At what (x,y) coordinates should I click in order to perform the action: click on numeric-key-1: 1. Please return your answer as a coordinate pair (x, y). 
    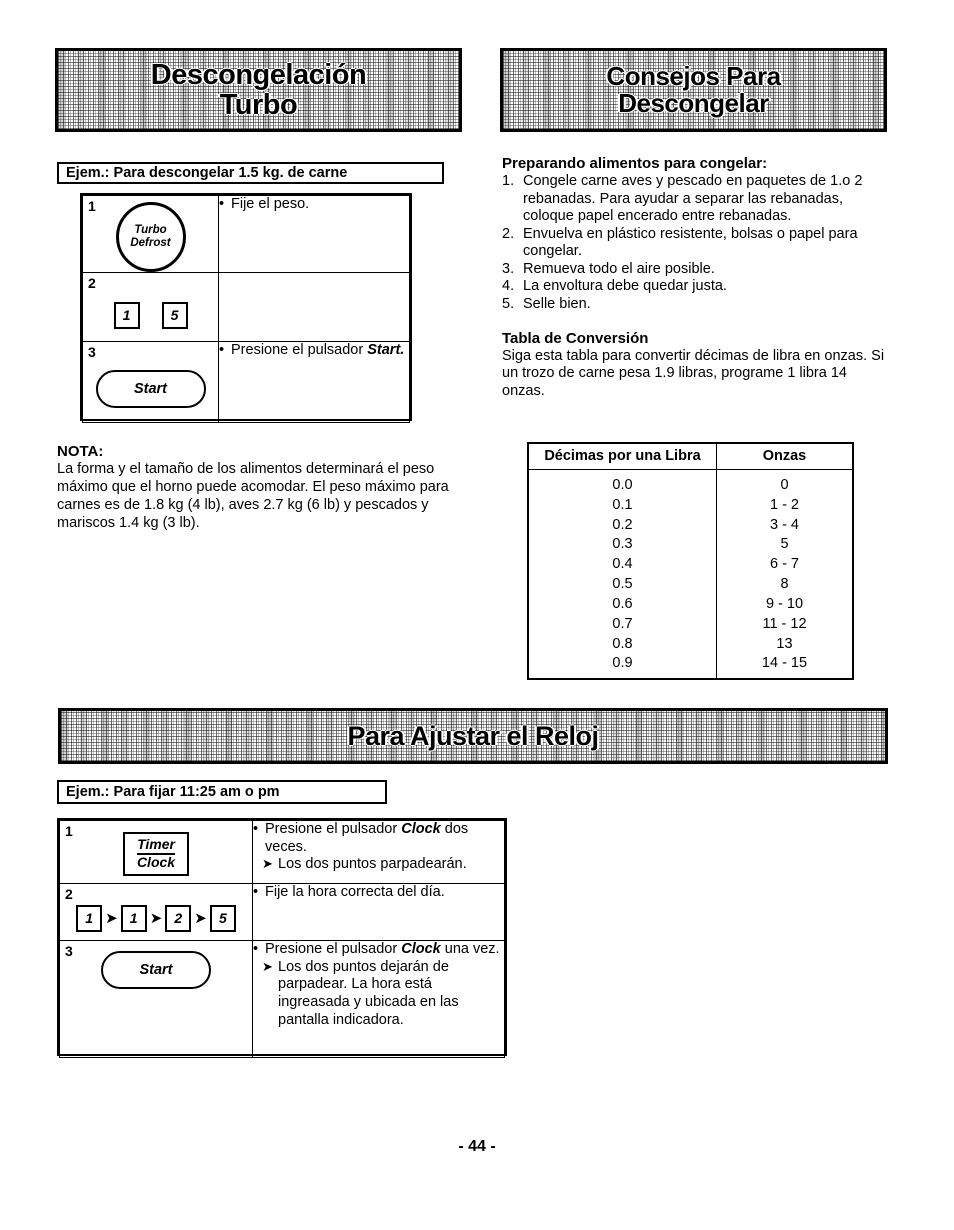
    Looking at the image, I should click on (126, 315).